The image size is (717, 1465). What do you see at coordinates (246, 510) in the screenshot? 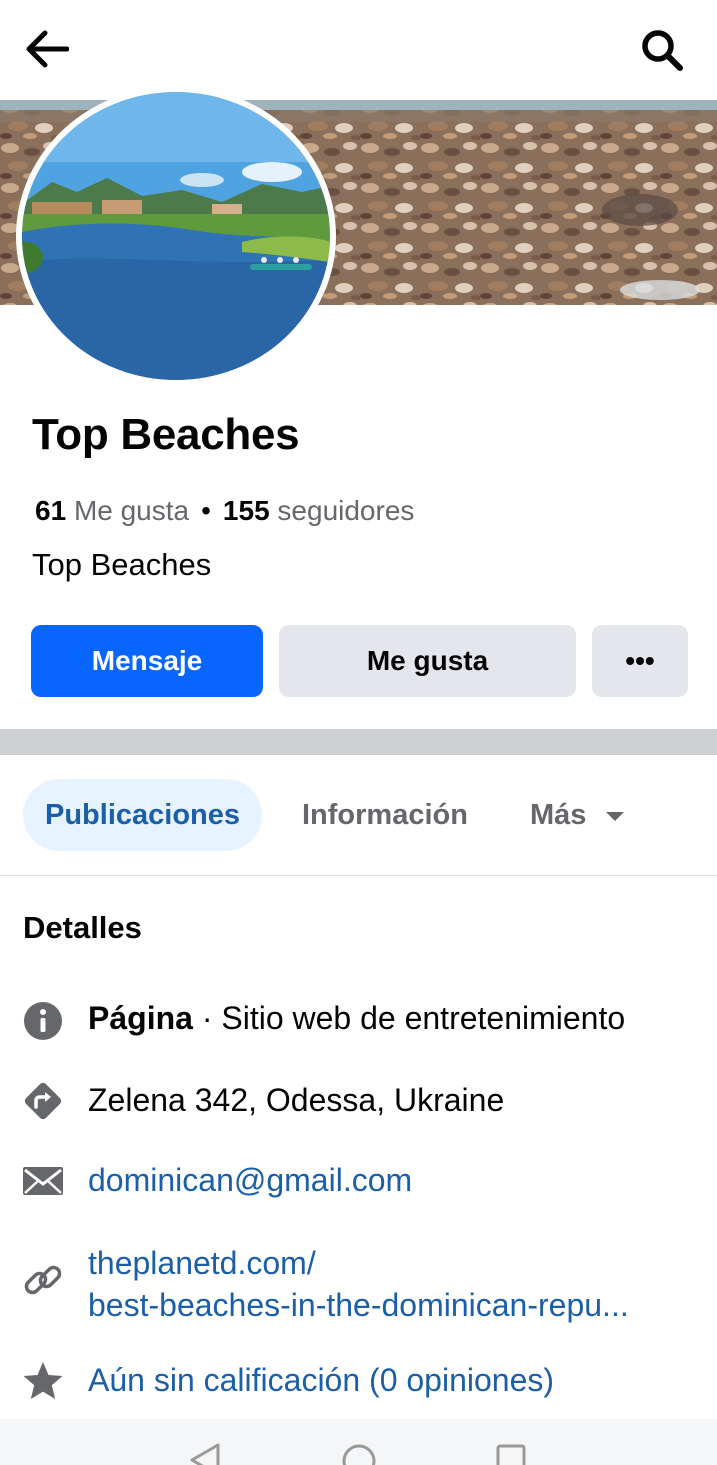
I see `followers-count: 155` at bounding box center [246, 510].